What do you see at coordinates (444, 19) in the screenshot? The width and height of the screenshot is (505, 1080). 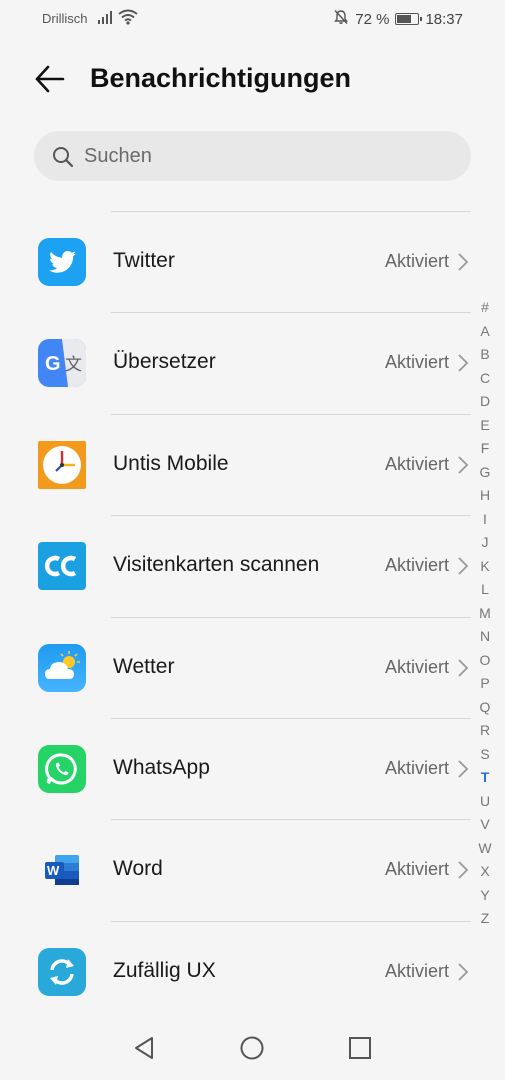 I see `clock: 18:37` at bounding box center [444, 19].